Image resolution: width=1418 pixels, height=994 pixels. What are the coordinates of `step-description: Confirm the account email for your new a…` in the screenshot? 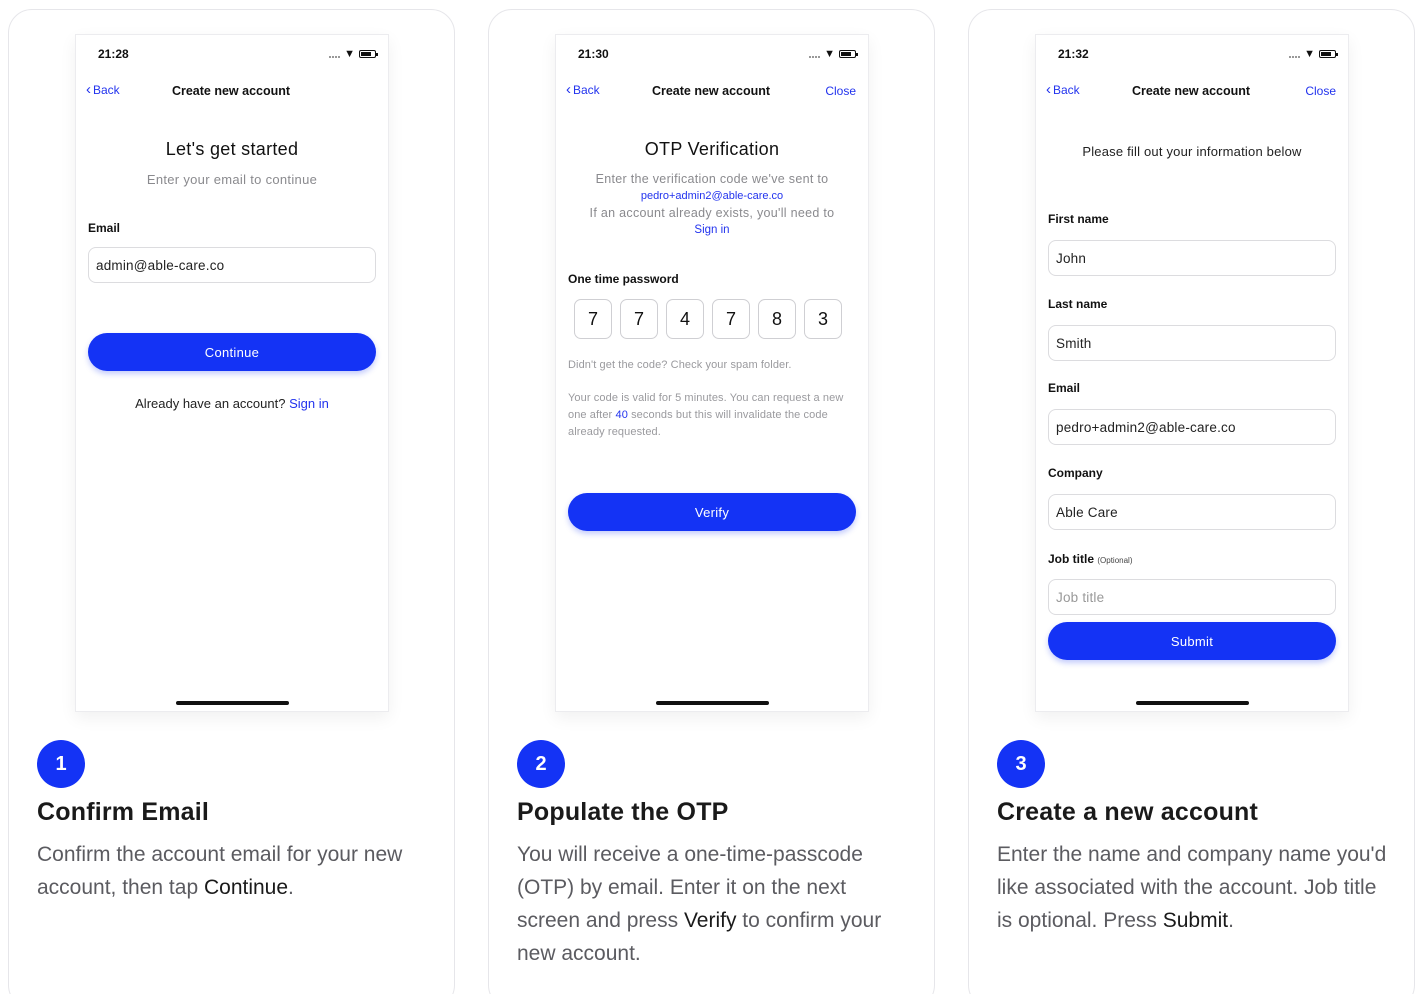 It's located at (234, 871).